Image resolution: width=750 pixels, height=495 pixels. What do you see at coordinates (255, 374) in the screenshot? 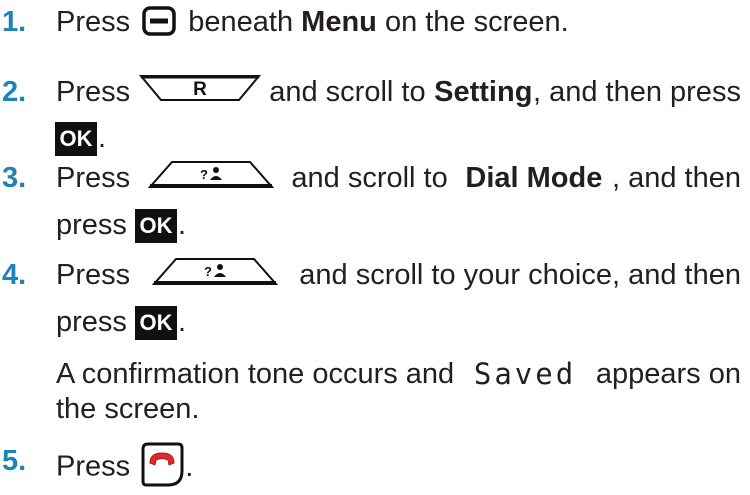
I see `note-text: A confirmation tone occurs and` at bounding box center [255, 374].